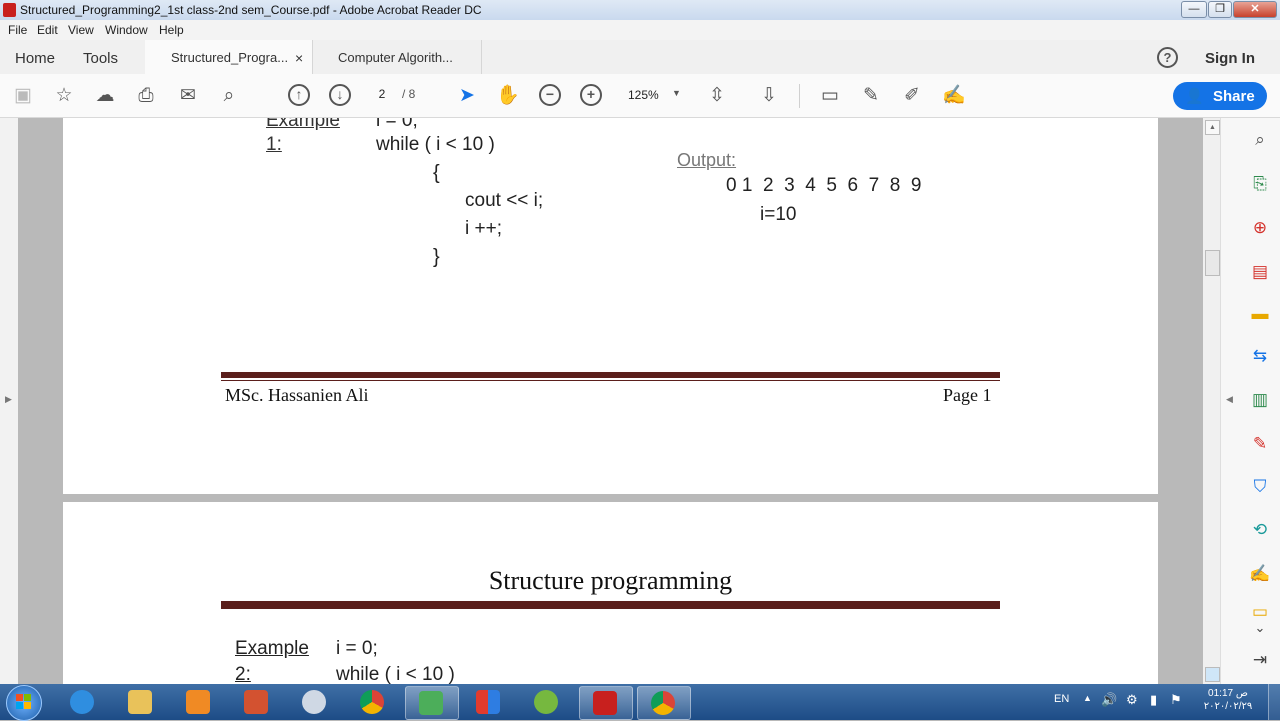 The image size is (1280, 721). Describe the element at coordinates (1212, 263) in the screenshot. I see `scroll-thumb` at that location.